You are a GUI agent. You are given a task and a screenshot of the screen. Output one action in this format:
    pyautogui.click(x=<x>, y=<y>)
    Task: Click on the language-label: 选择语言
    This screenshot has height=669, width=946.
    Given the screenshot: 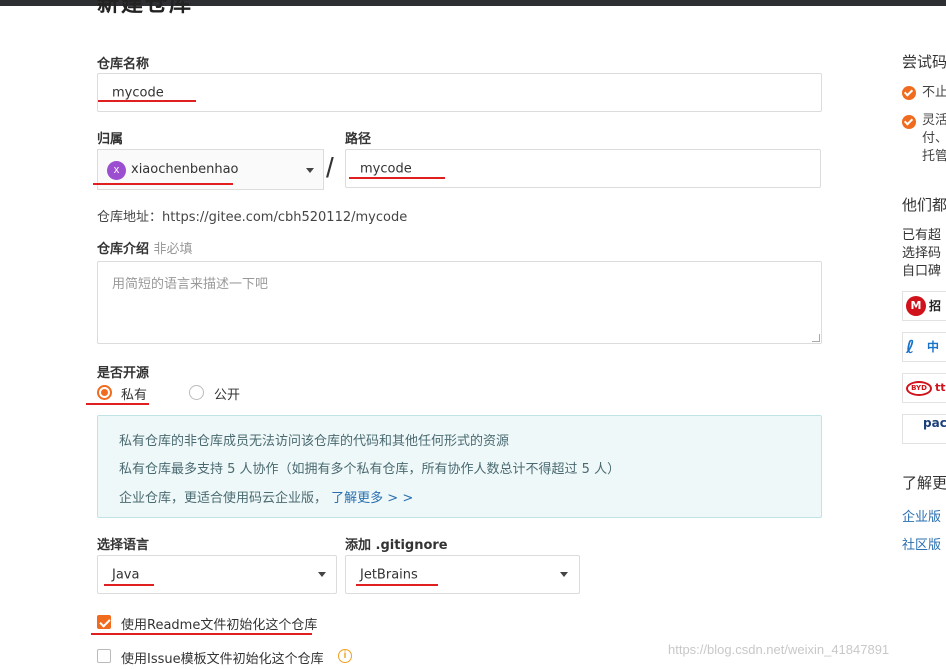 What is the action you would take?
    pyautogui.click(x=123, y=545)
    